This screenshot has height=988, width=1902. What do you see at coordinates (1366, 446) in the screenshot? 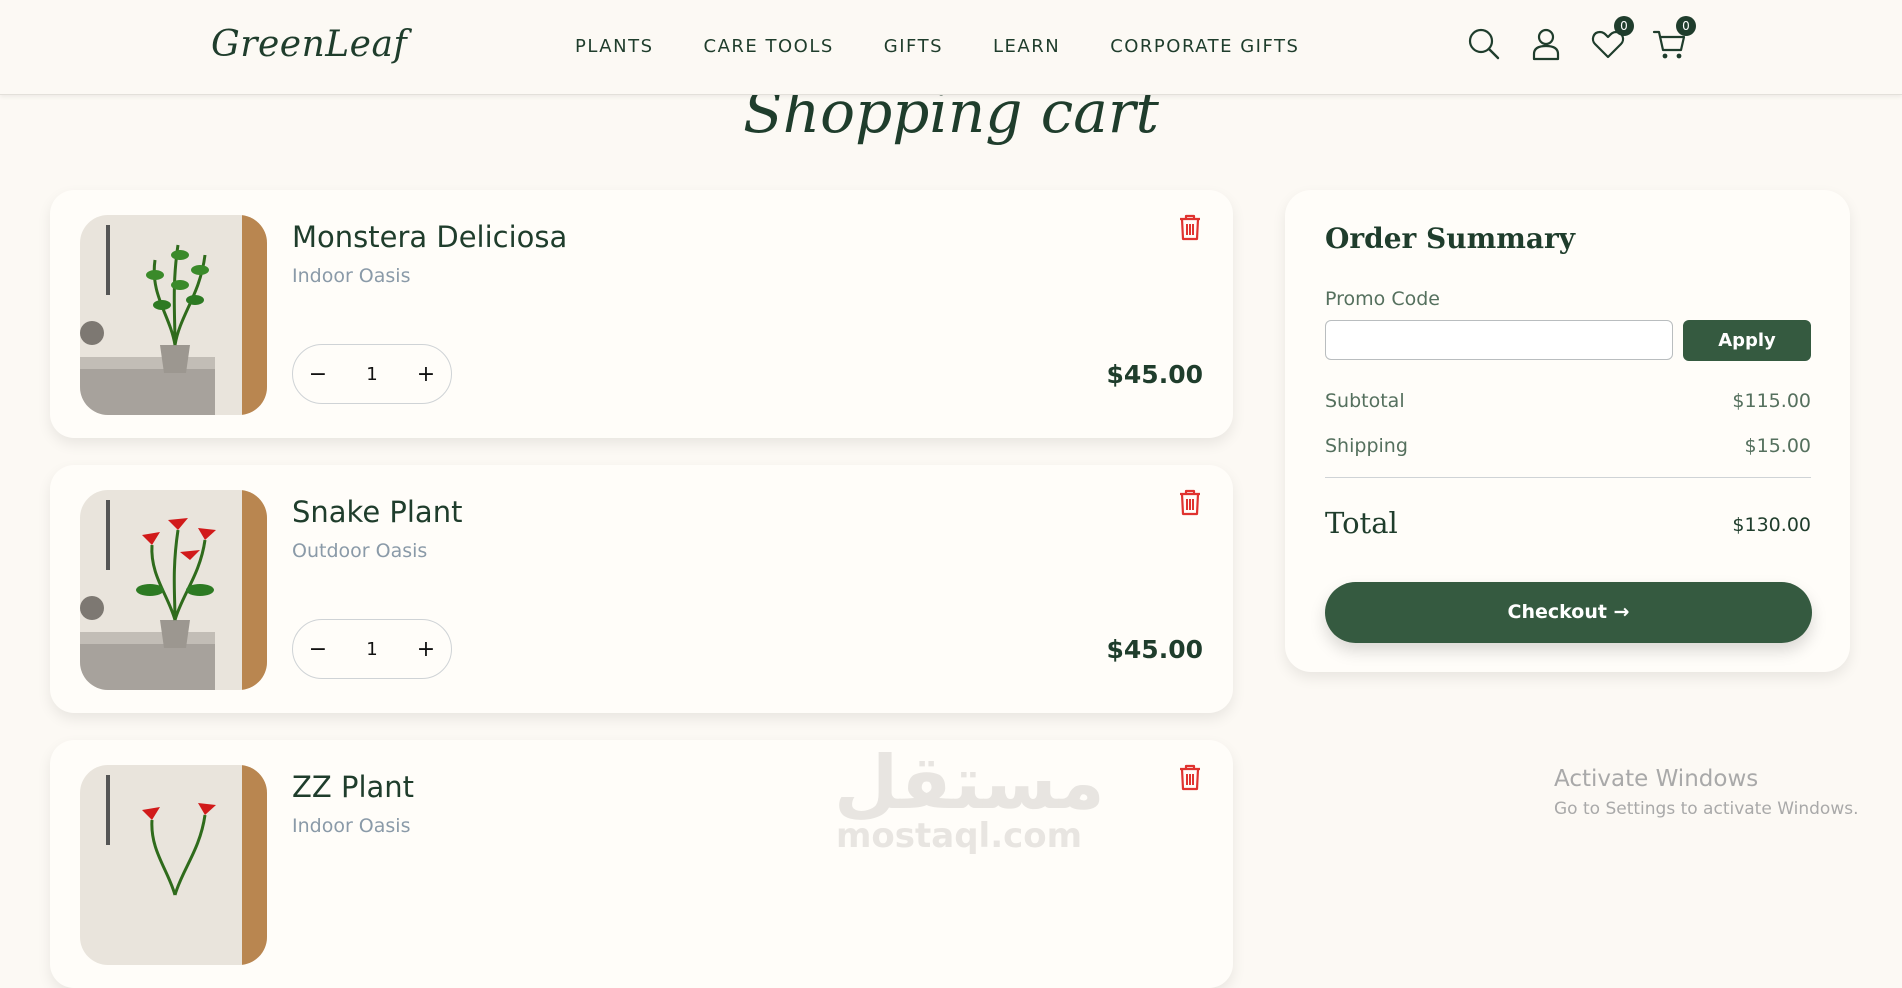
I see `shipping-label: Shipping` at bounding box center [1366, 446].